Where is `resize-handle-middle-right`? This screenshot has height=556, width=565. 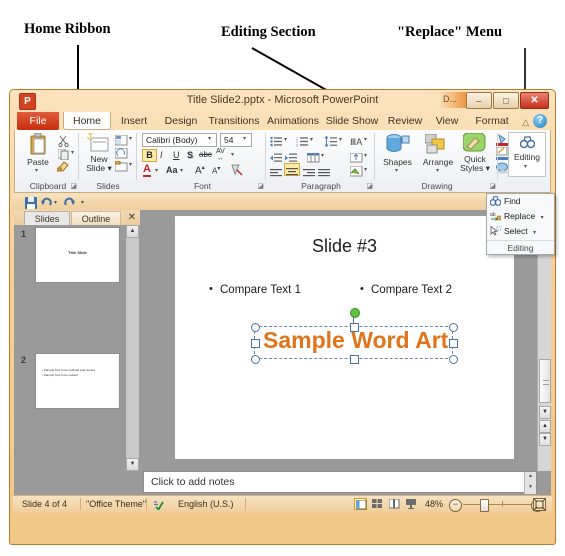
resize-handle-middle-right is located at coordinates (453, 343).